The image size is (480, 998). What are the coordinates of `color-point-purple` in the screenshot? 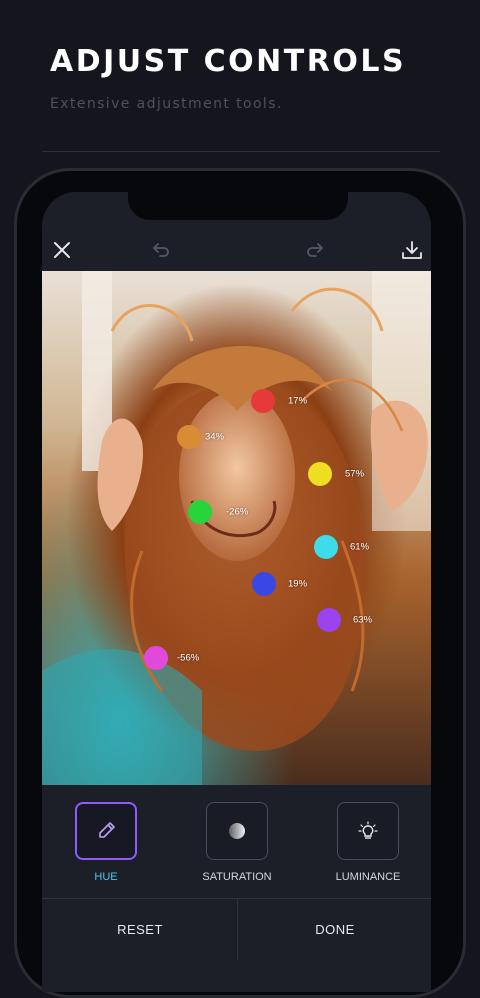 It's located at (329, 620).